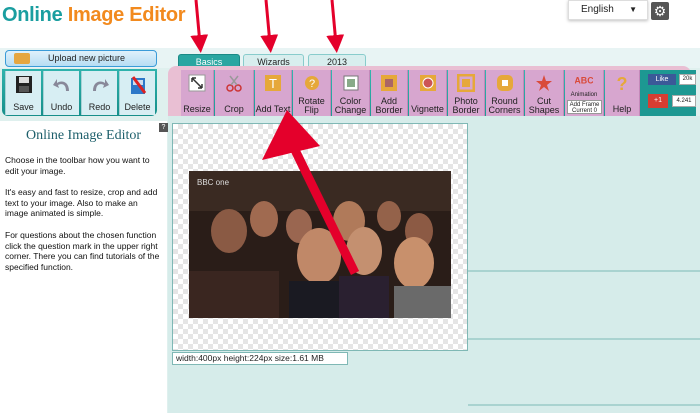  I want to click on resize-icon, so click(197, 83).